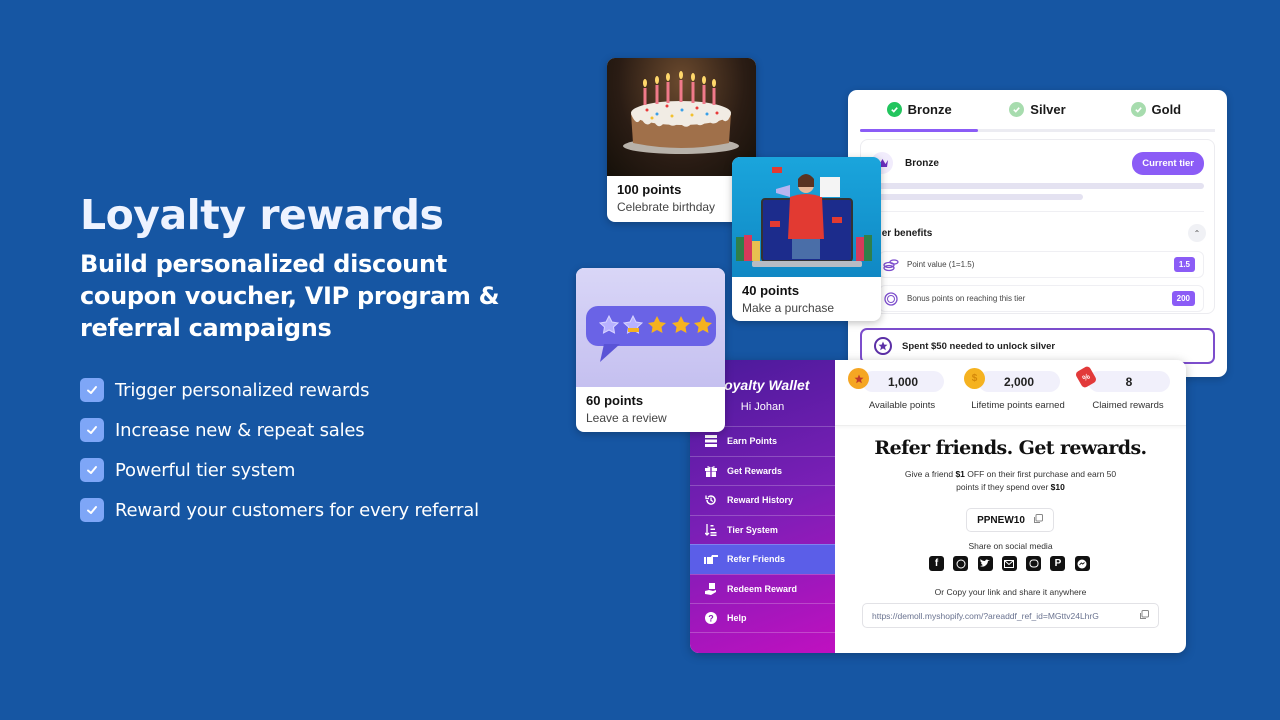 The image size is (1280, 720). I want to click on card-action: Leave a review, so click(626, 418).